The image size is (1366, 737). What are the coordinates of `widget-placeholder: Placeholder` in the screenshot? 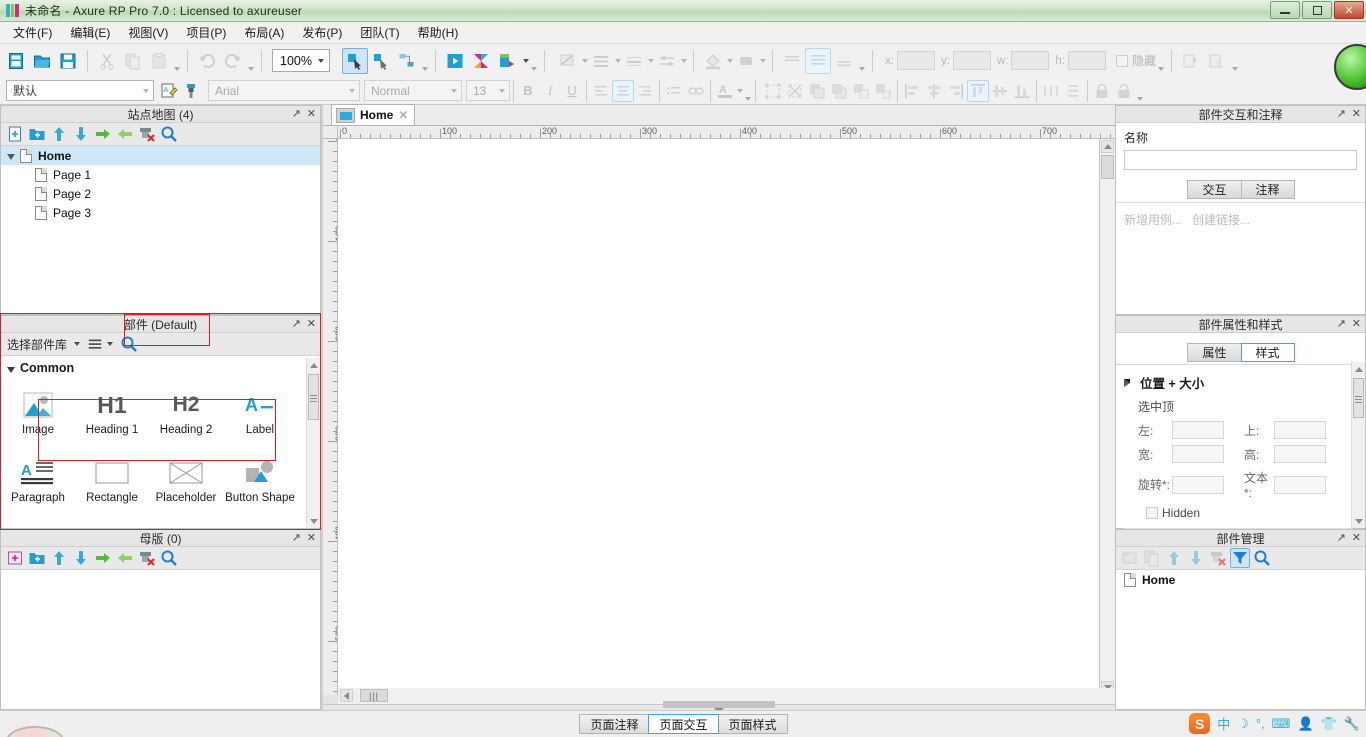 It's located at (186, 484).